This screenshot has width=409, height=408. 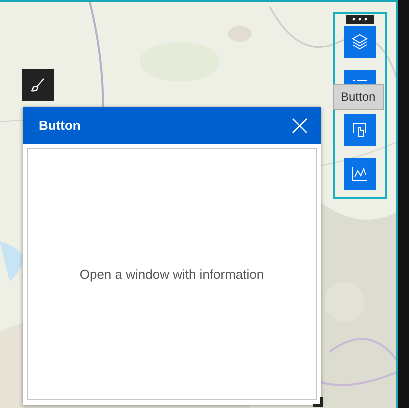 What do you see at coordinates (358, 97) in the screenshot?
I see `tooltip: Button` at bounding box center [358, 97].